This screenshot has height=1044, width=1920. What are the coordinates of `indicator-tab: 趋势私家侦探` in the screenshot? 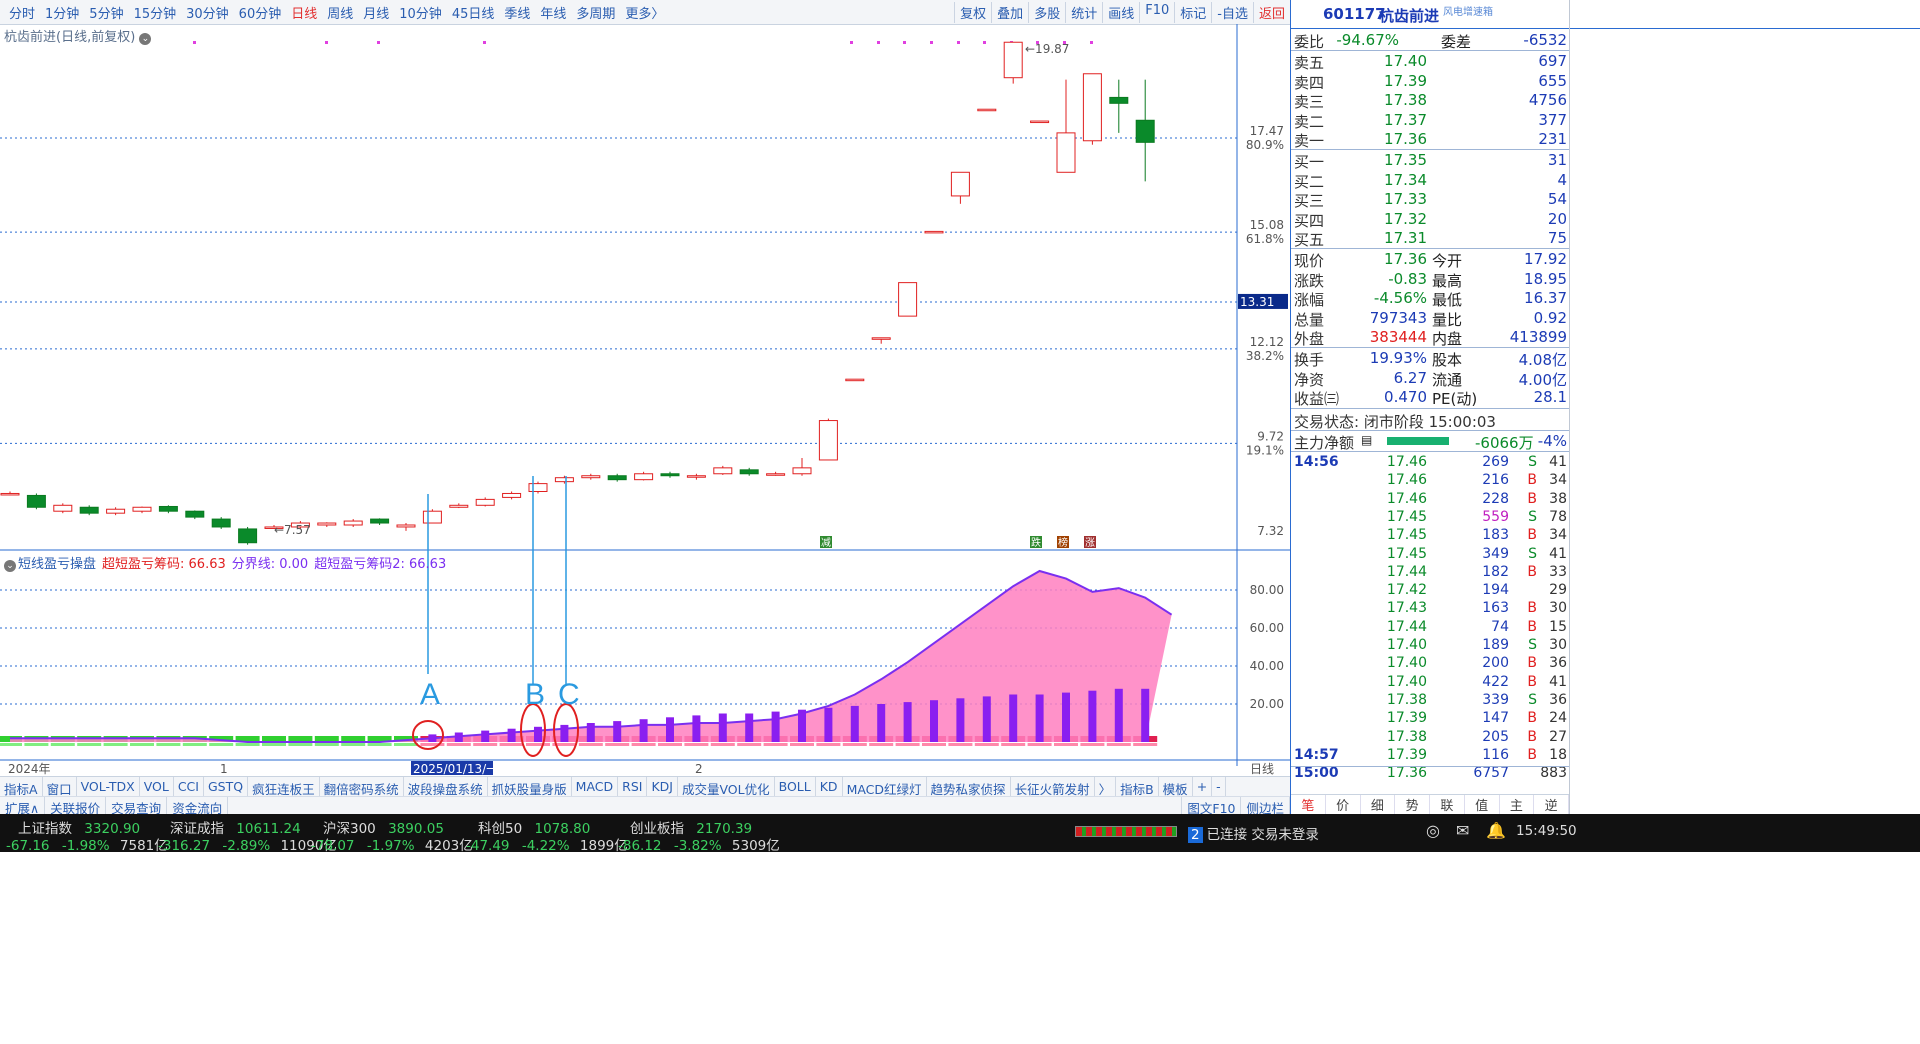 It's located at (969, 787).